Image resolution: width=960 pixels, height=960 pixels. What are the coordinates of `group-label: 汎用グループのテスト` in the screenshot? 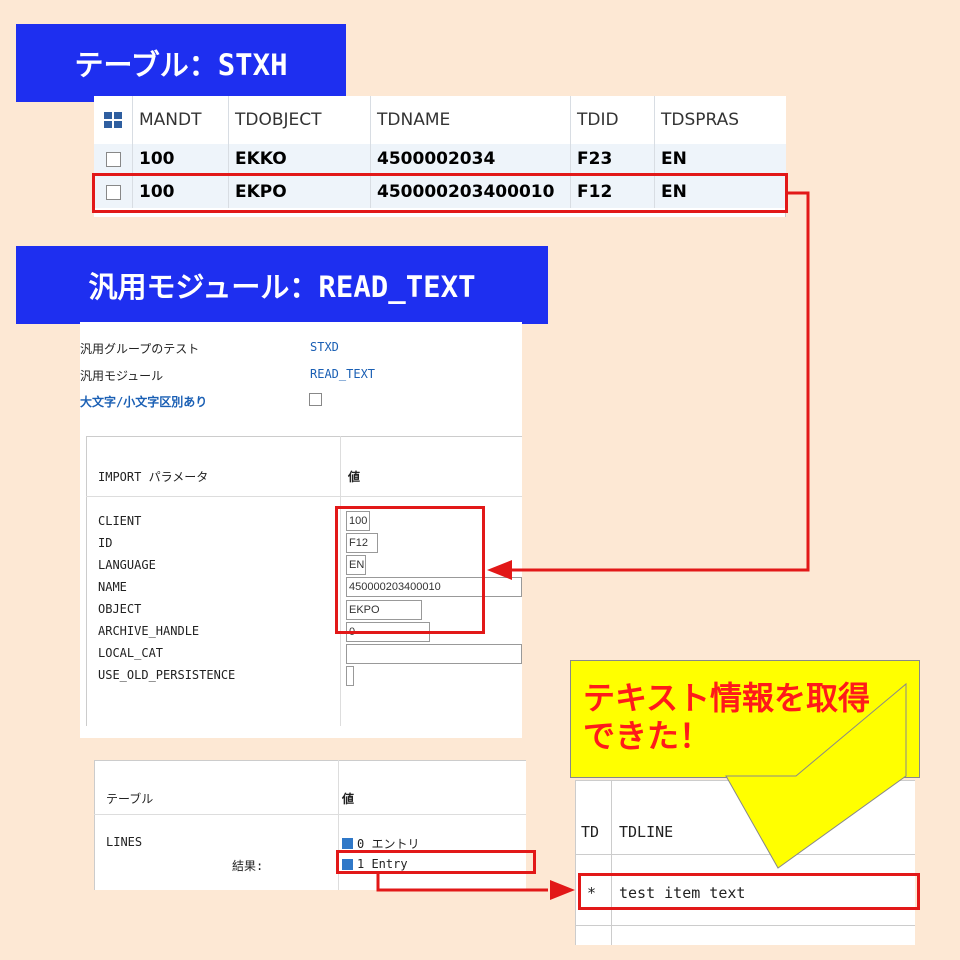 It's located at (140, 349).